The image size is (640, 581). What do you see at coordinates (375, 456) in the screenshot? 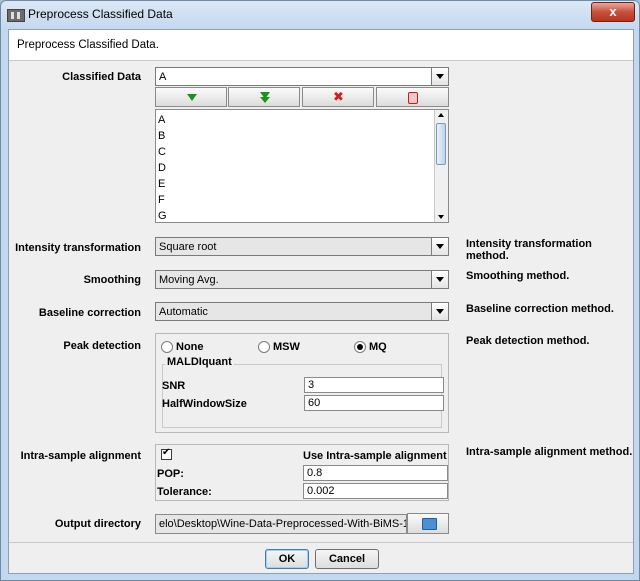
I see `use-alignment-label: Use Intra-sample alignment` at bounding box center [375, 456].